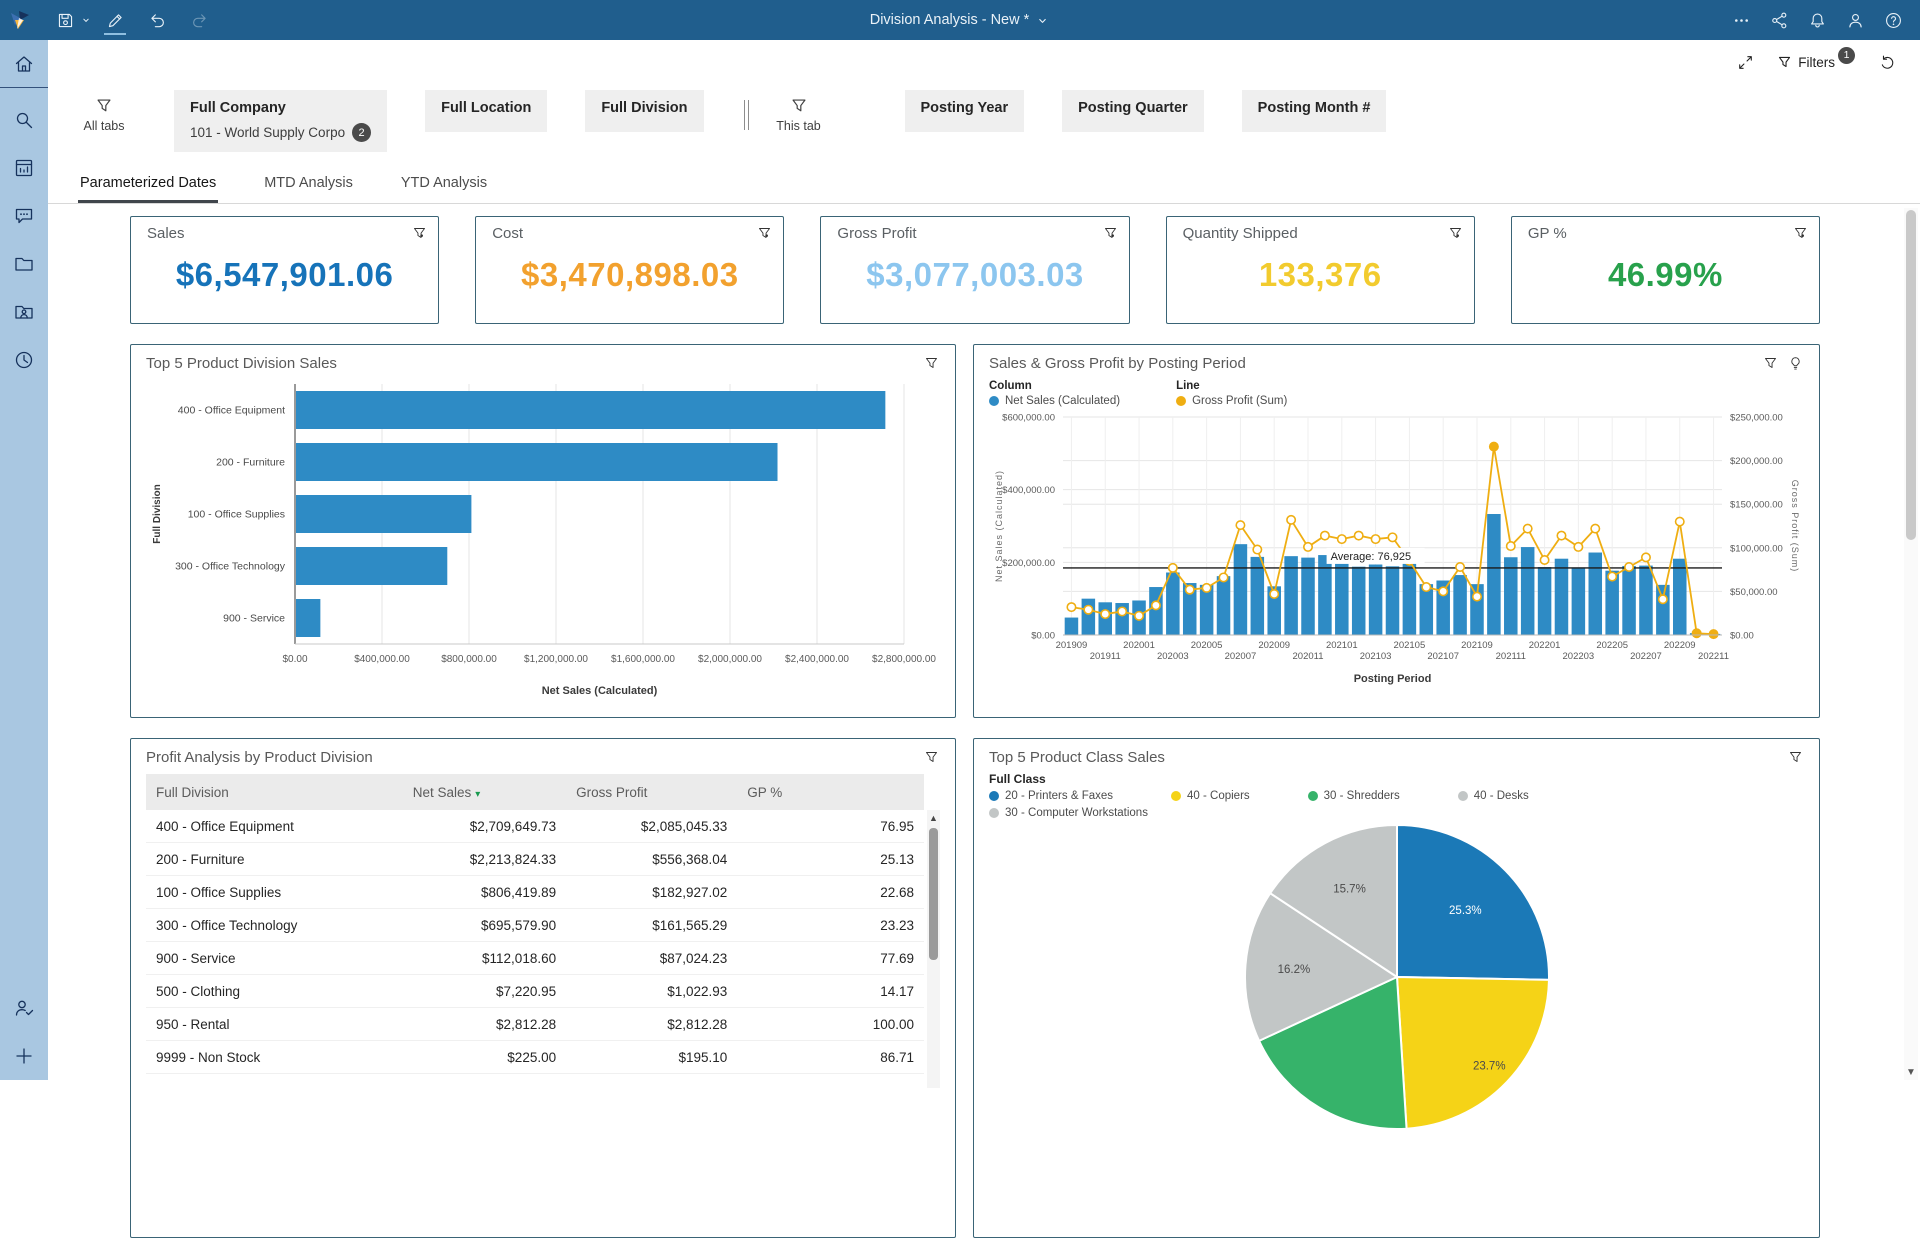 The height and width of the screenshot is (1238, 1920). What do you see at coordinates (1745, 62) in the screenshot?
I see `expand-button` at bounding box center [1745, 62].